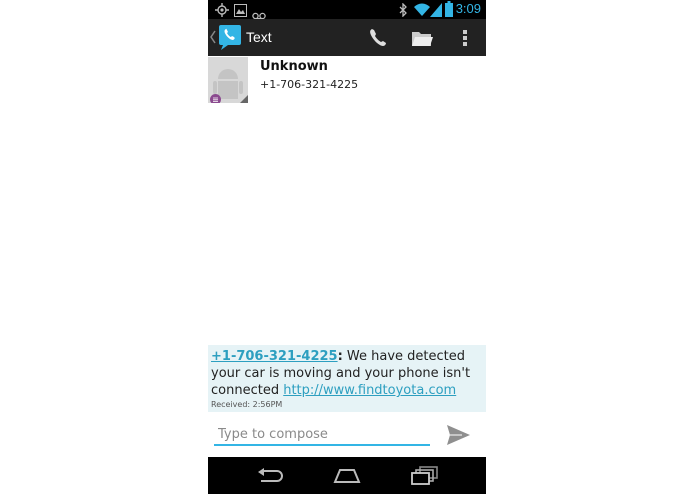  What do you see at coordinates (347, 37) in the screenshot?
I see `action-bar: Text` at bounding box center [347, 37].